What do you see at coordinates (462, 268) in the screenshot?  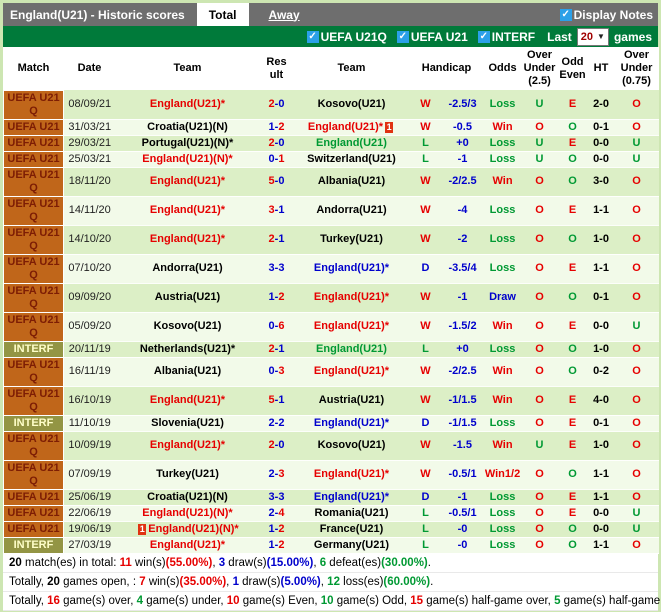 I see `handicap-line-value: -3.5/4` at bounding box center [462, 268].